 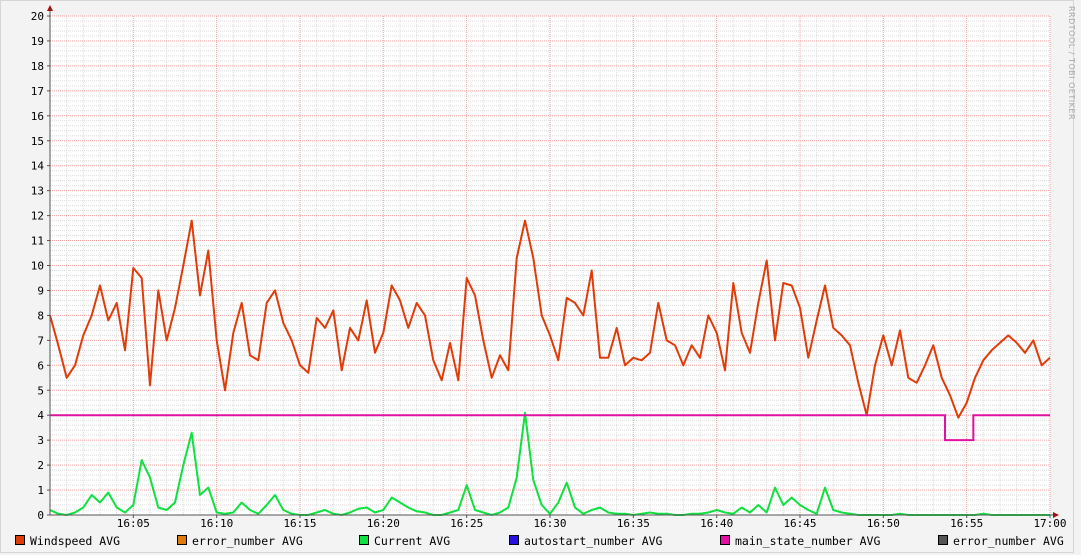 What do you see at coordinates (37, 141) in the screenshot?
I see `y-tick-label: 15` at bounding box center [37, 141].